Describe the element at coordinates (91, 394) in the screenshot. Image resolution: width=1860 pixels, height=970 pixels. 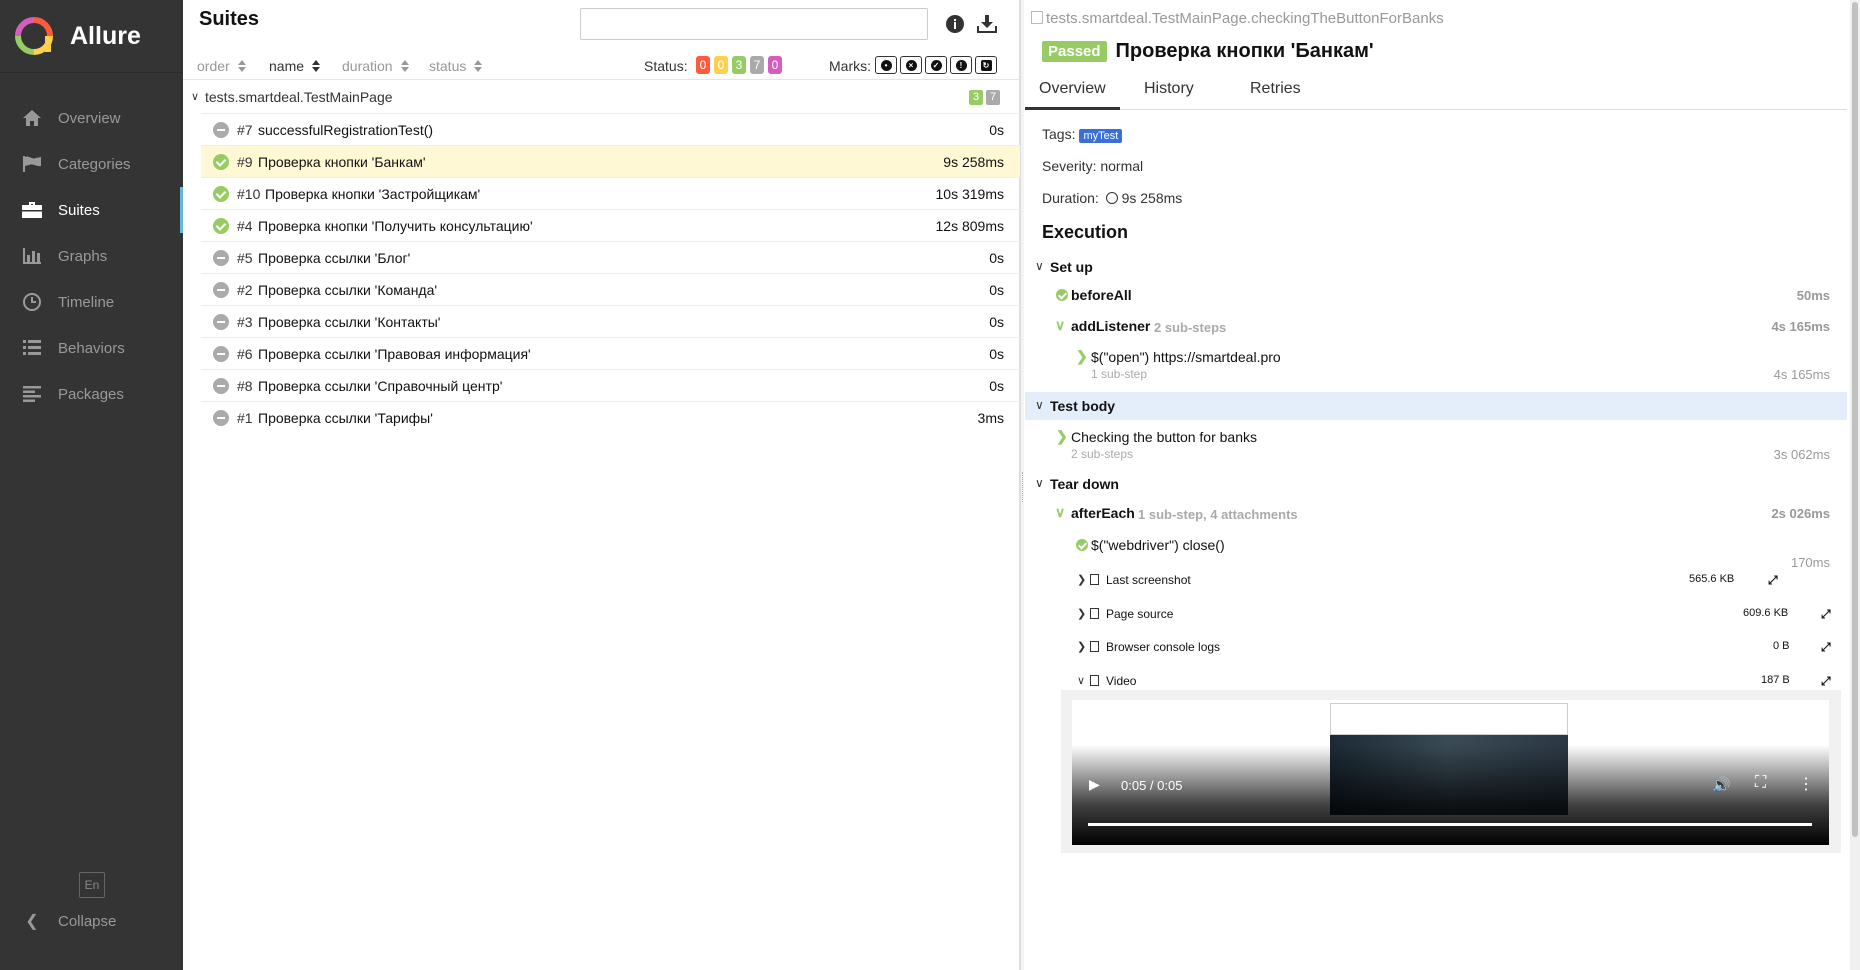
I see `sidebar-item-packages: Packages` at that location.